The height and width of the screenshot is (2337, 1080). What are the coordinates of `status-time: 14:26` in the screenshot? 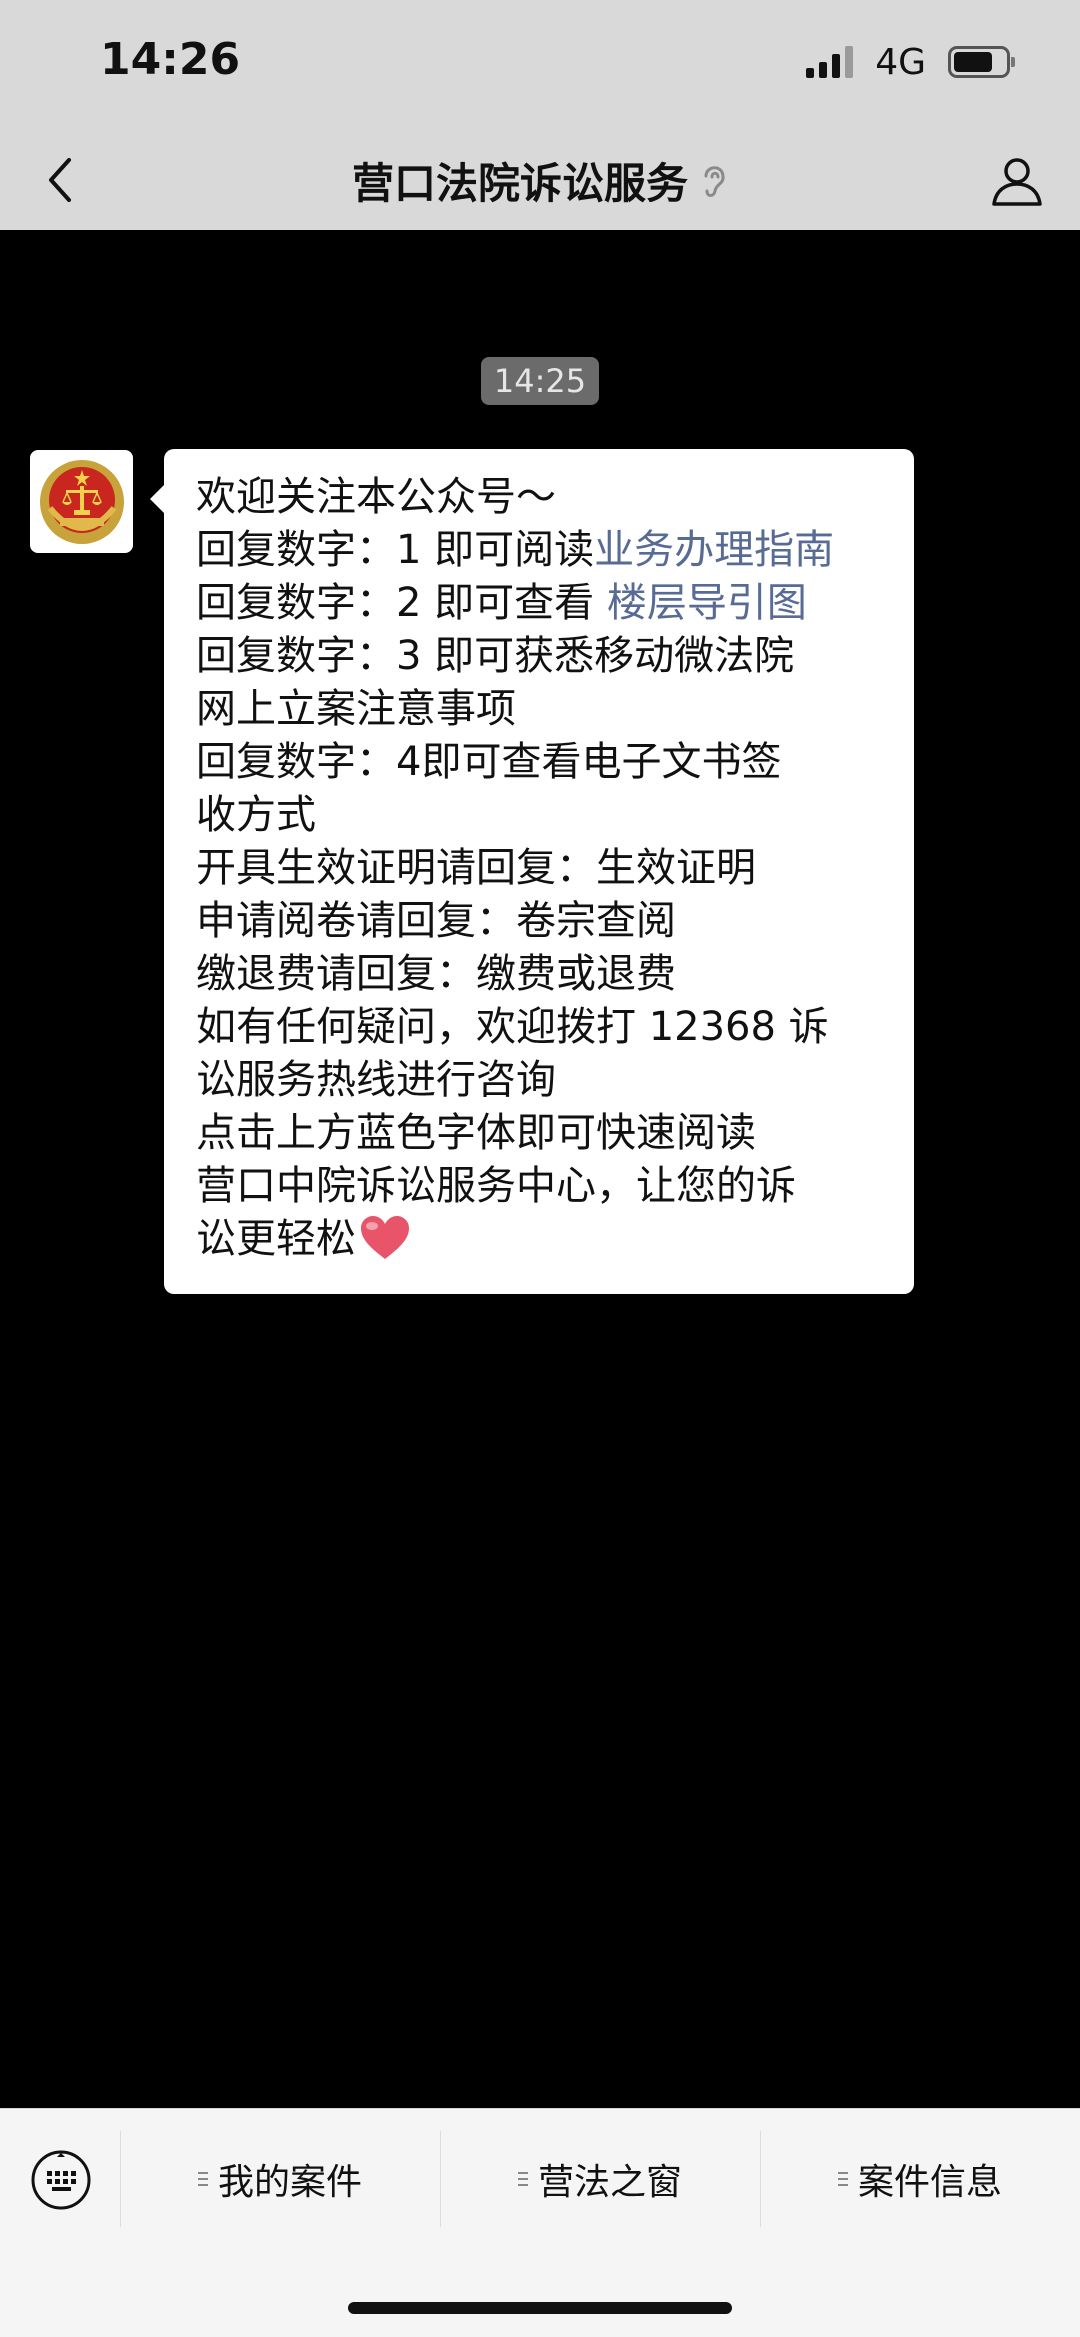 It's located at (170, 59).